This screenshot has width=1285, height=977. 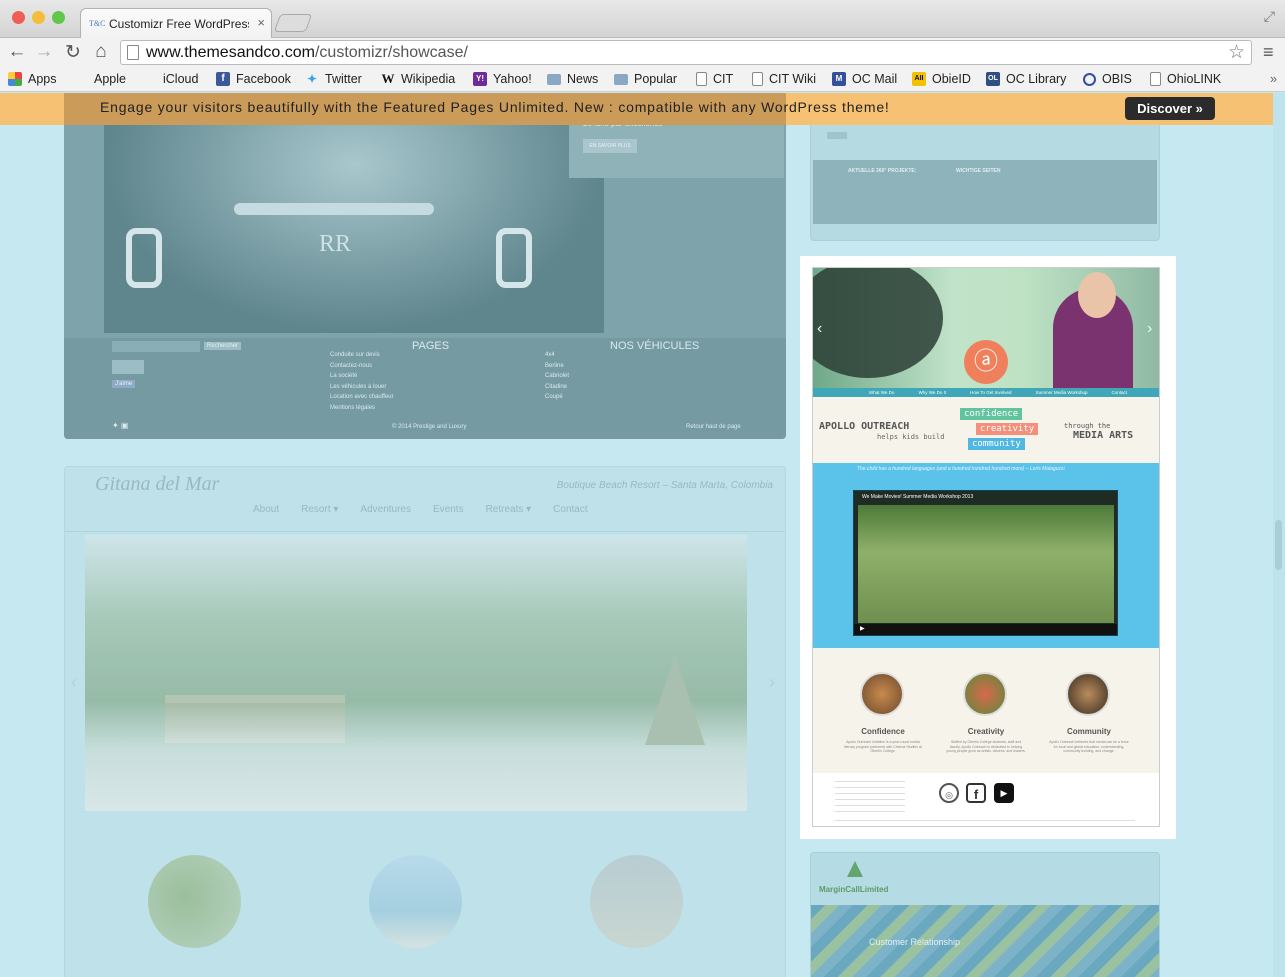 I want to click on bookmark-oc-mail: M OC Mail, so click(x=864, y=79).